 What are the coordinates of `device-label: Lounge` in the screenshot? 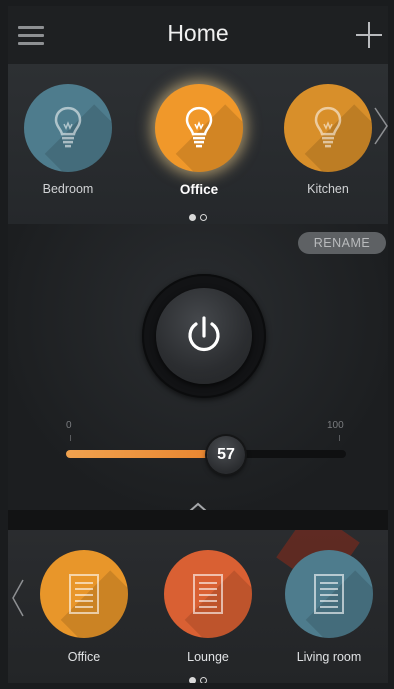 It's located at (208, 657).